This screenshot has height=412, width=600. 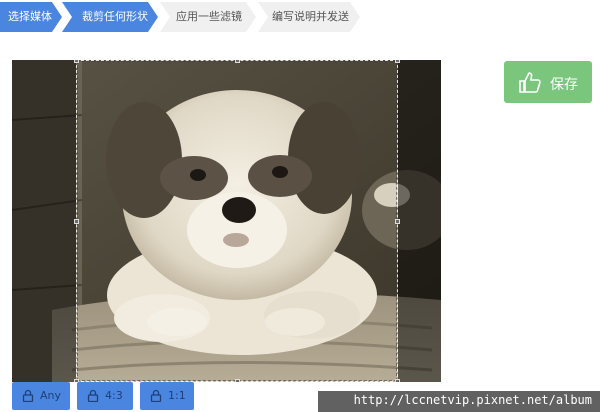 I want to click on step-select-media: 选择媒体, so click(x=31, y=17).